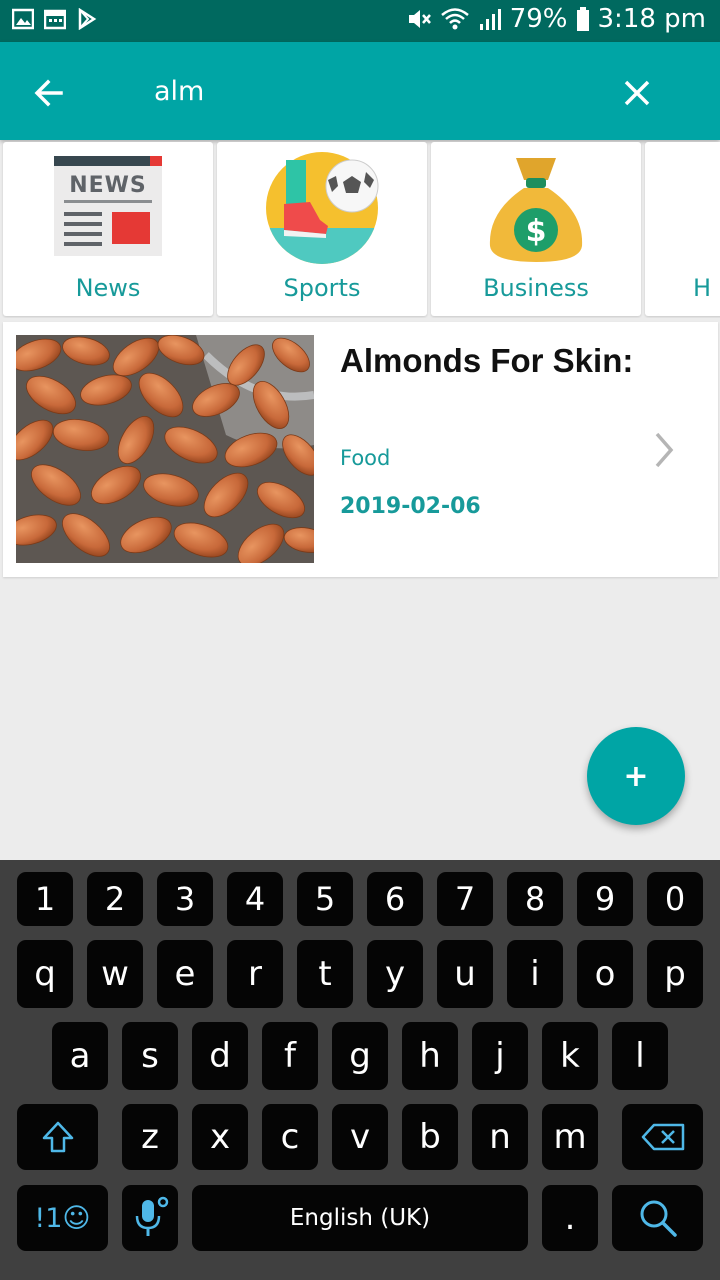 The image size is (720, 1280). I want to click on category-news: NEWS News, so click(108, 229).